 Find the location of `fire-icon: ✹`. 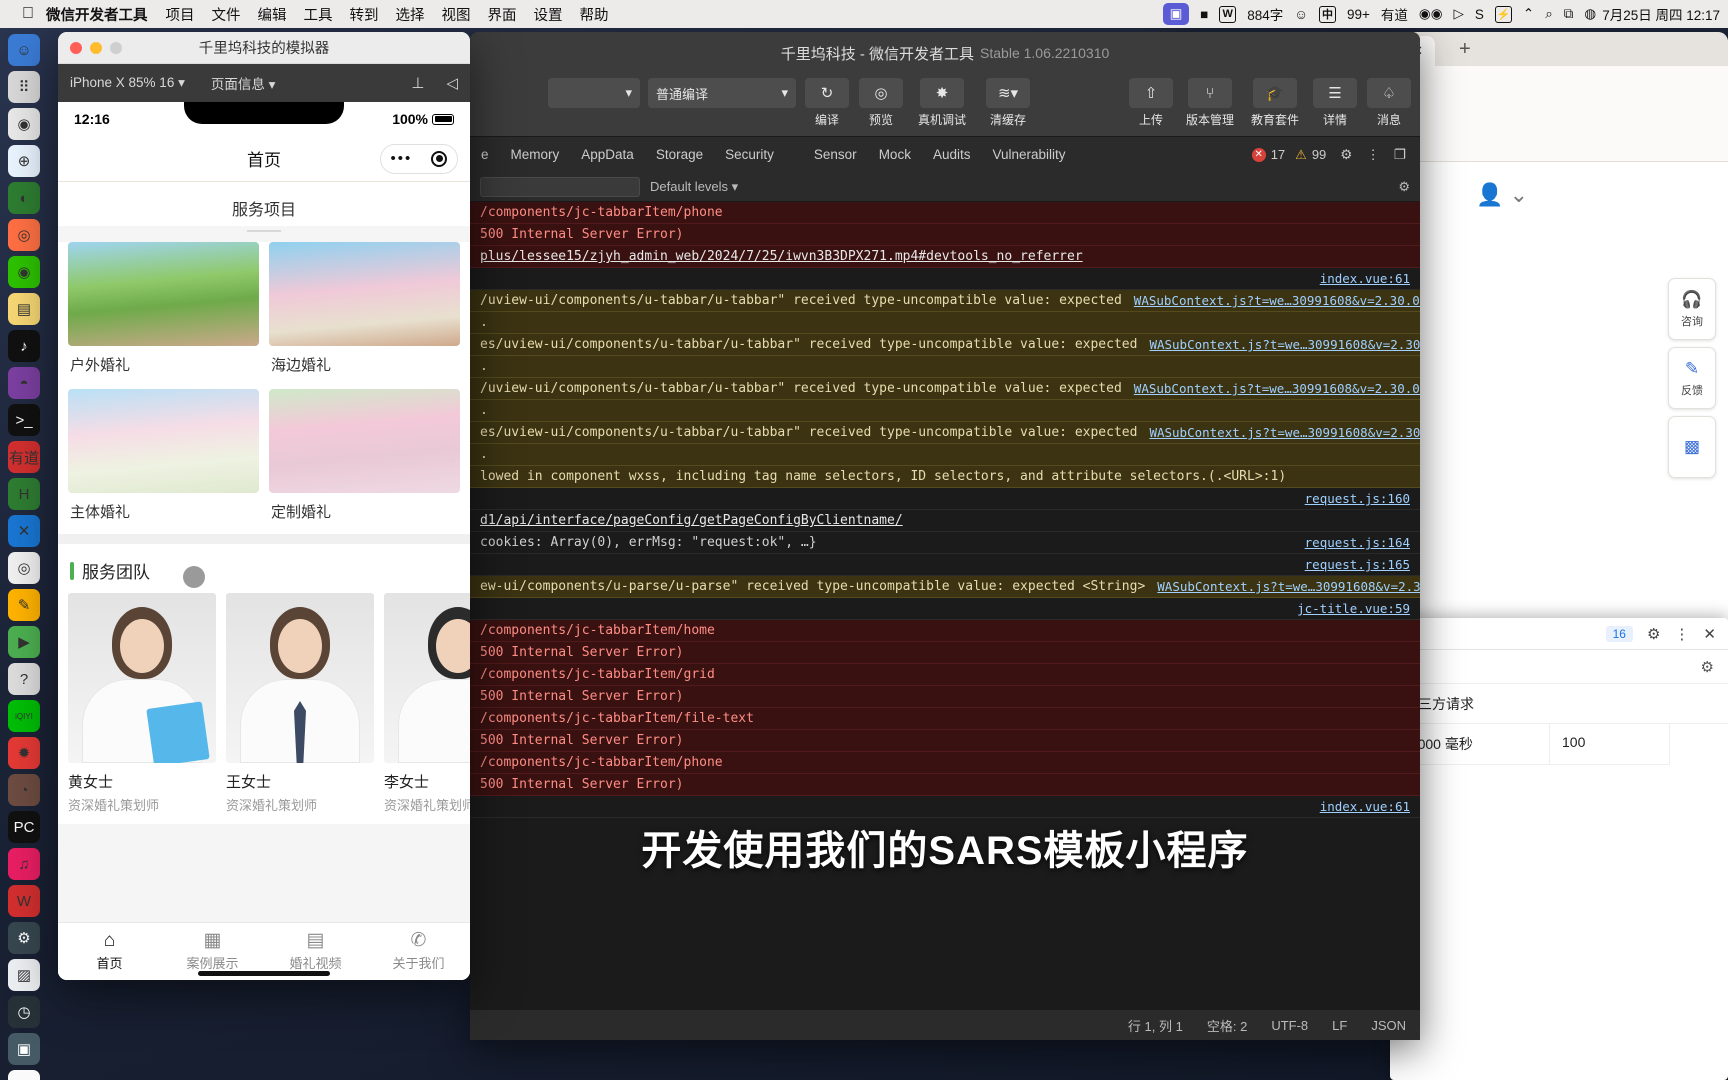

fire-icon: ✹ is located at coordinates (24, 753).